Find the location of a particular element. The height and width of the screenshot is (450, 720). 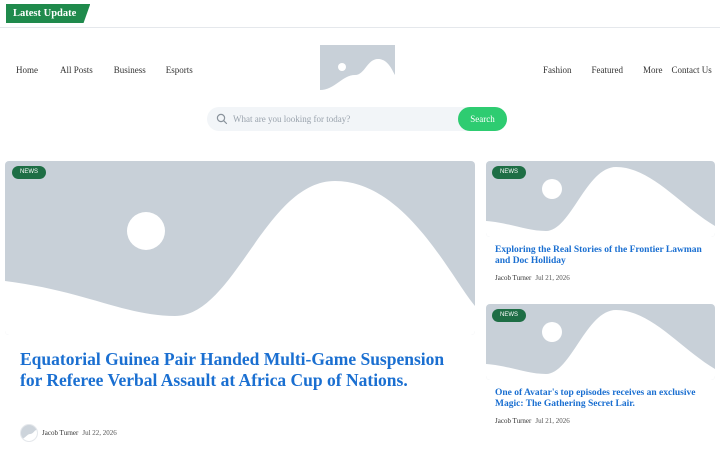

nav-item-home: Home is located at coordinates (27, 70).